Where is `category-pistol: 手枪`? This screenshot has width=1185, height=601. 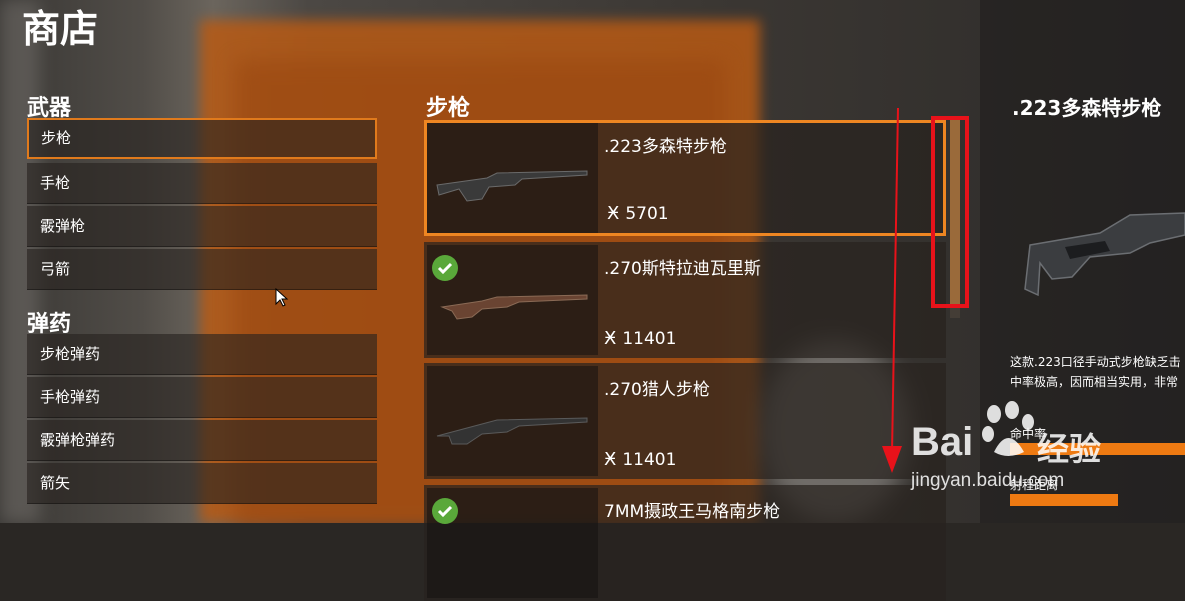 category-pistol: 手枪 is located at coordinates (202, 183).